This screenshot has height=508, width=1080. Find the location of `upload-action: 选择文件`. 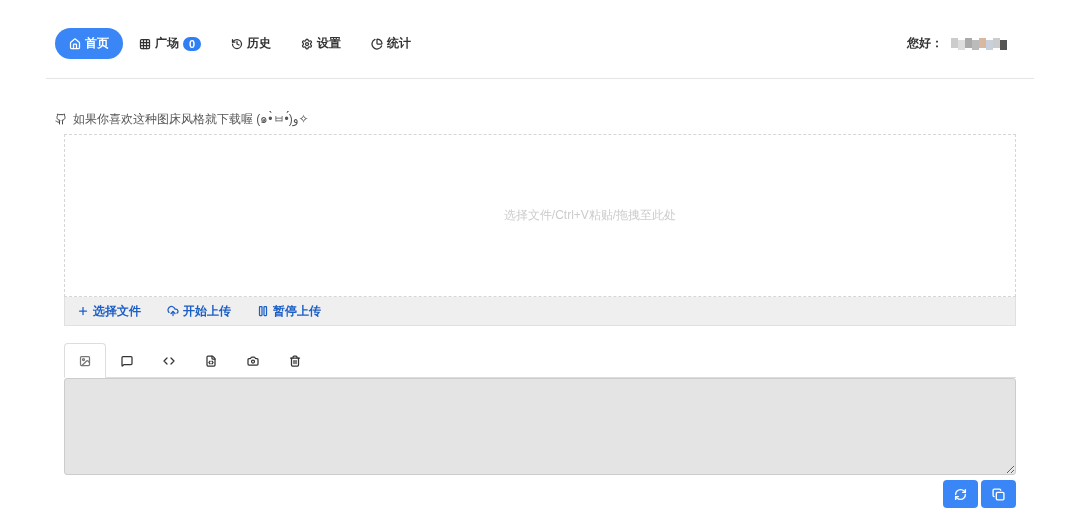

upload-action: 选择文件 is located at coordinates (109, 311).